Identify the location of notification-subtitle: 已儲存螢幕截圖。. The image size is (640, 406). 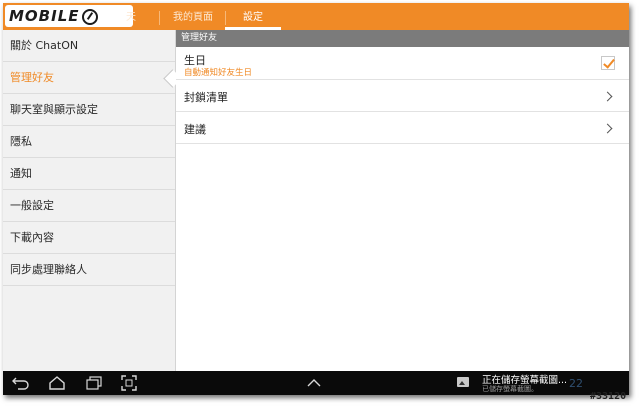
(510, 389).